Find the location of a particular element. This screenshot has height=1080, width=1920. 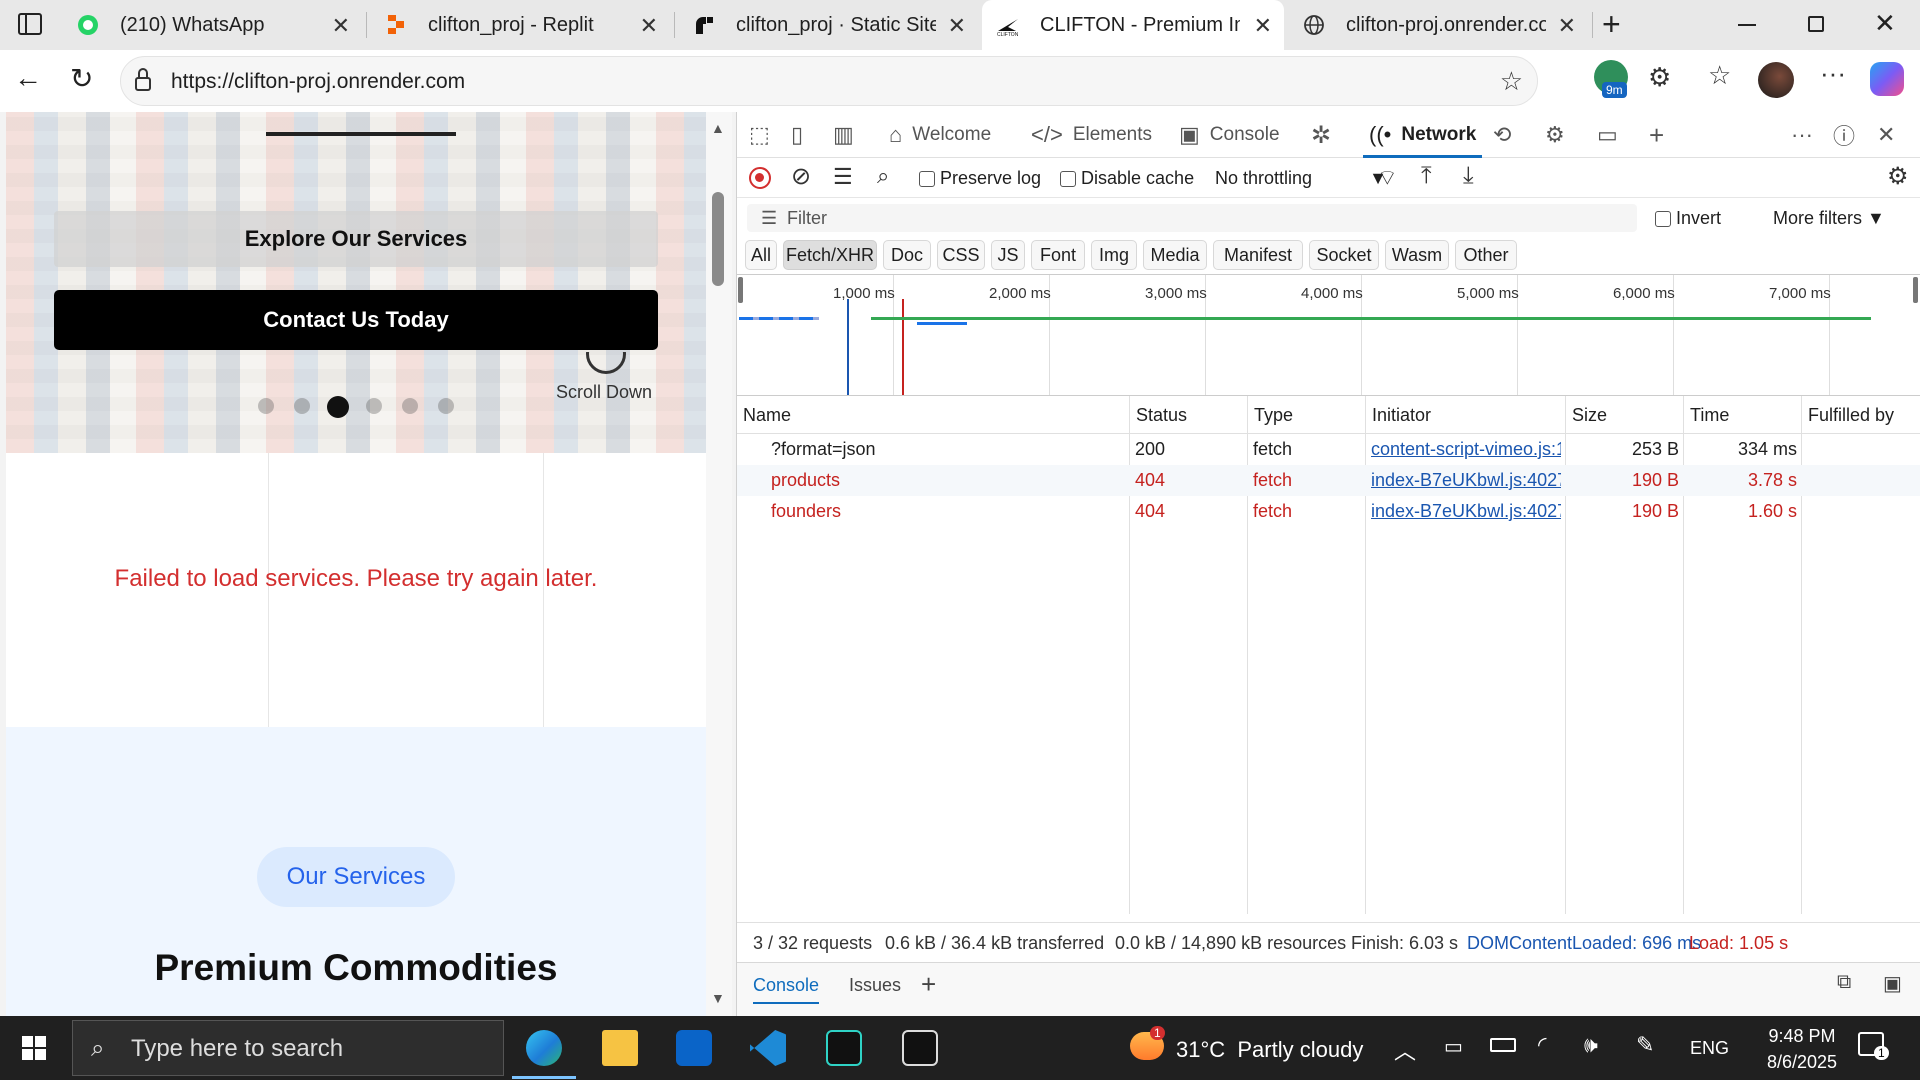

type-filter-other: Other is located at coordinates (1486, 255).